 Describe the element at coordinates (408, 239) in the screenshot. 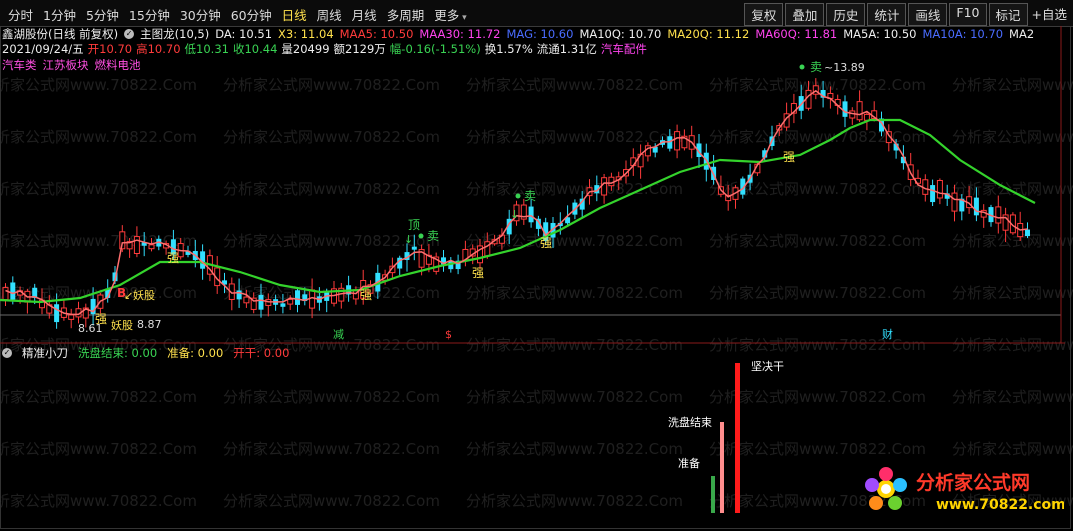

I see `top-arrow-icon: ↓` at that location.